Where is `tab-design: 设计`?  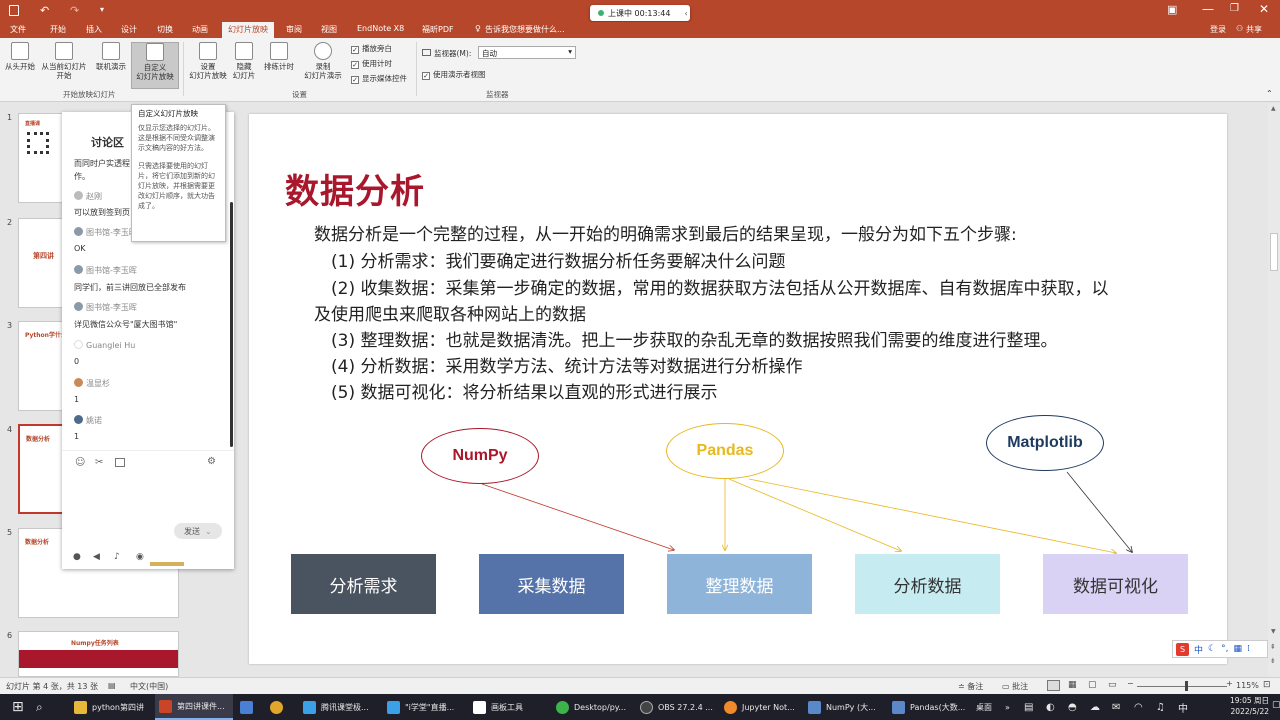 tab-design: 设计 is located at coordinates (129, 29).